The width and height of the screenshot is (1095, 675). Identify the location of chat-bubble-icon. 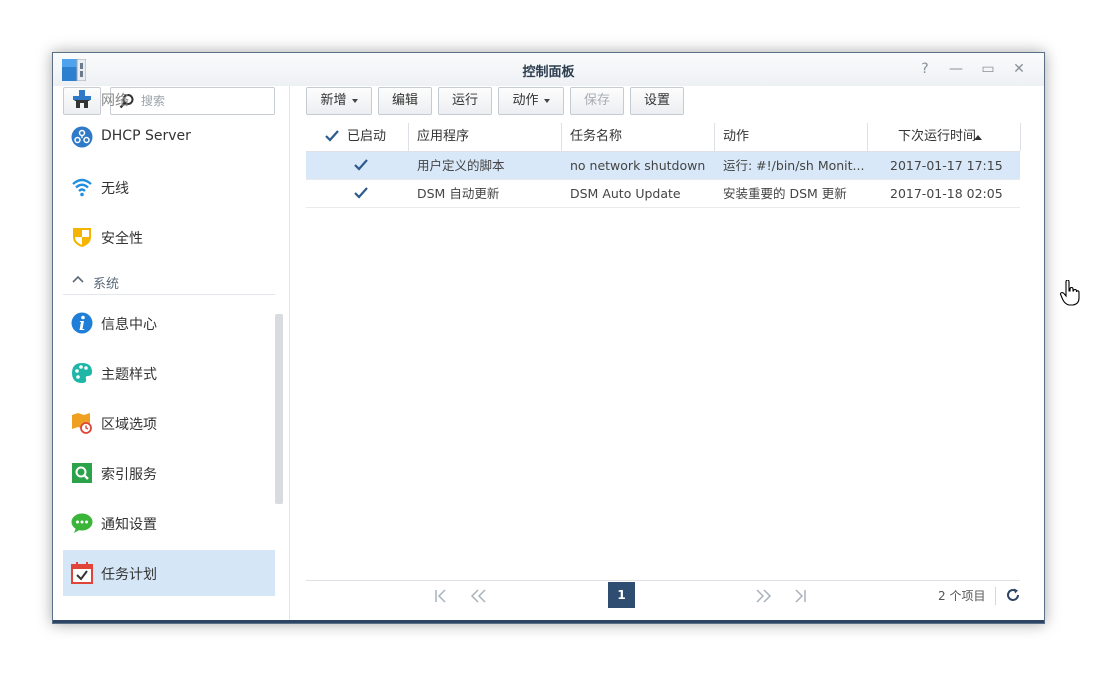
(82, 523).